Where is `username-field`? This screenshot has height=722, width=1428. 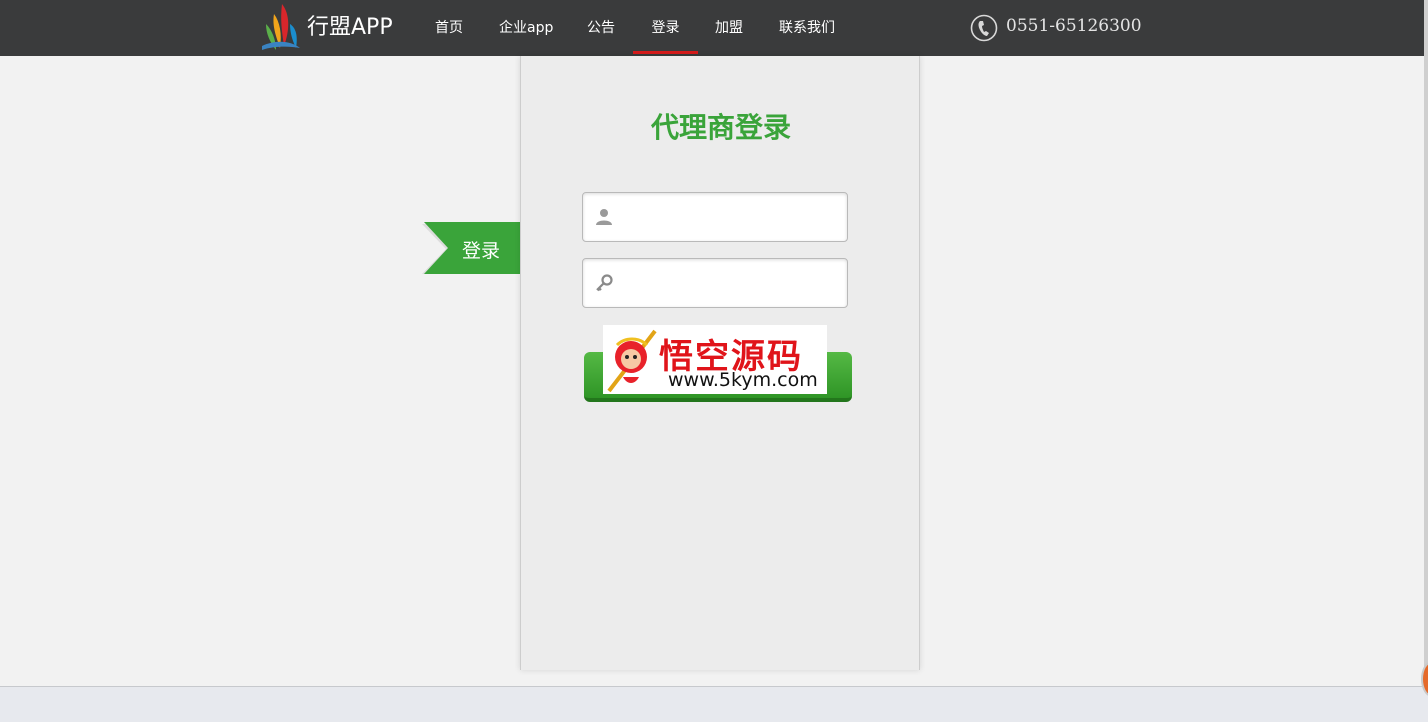
username-field is located at coordinates (715, 217).